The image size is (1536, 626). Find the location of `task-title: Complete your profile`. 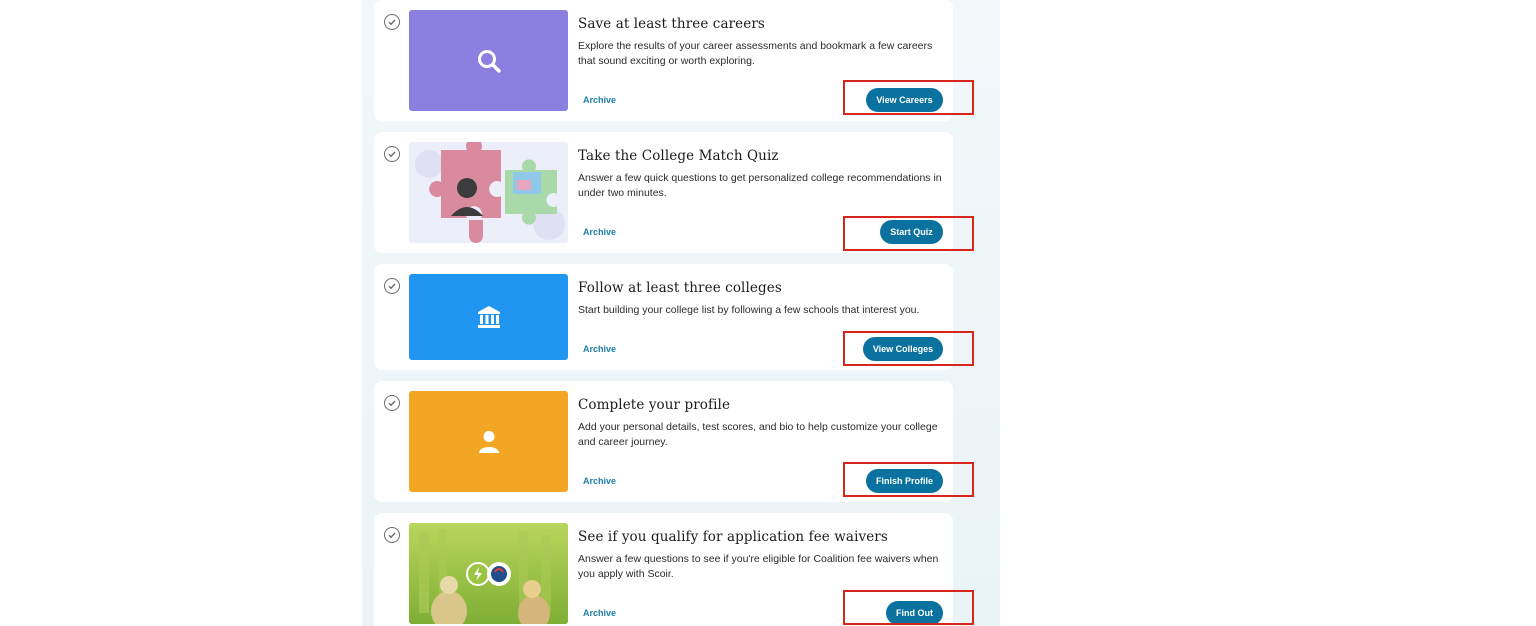

task-title: Complete your profile is located at coordinates (654, 405).